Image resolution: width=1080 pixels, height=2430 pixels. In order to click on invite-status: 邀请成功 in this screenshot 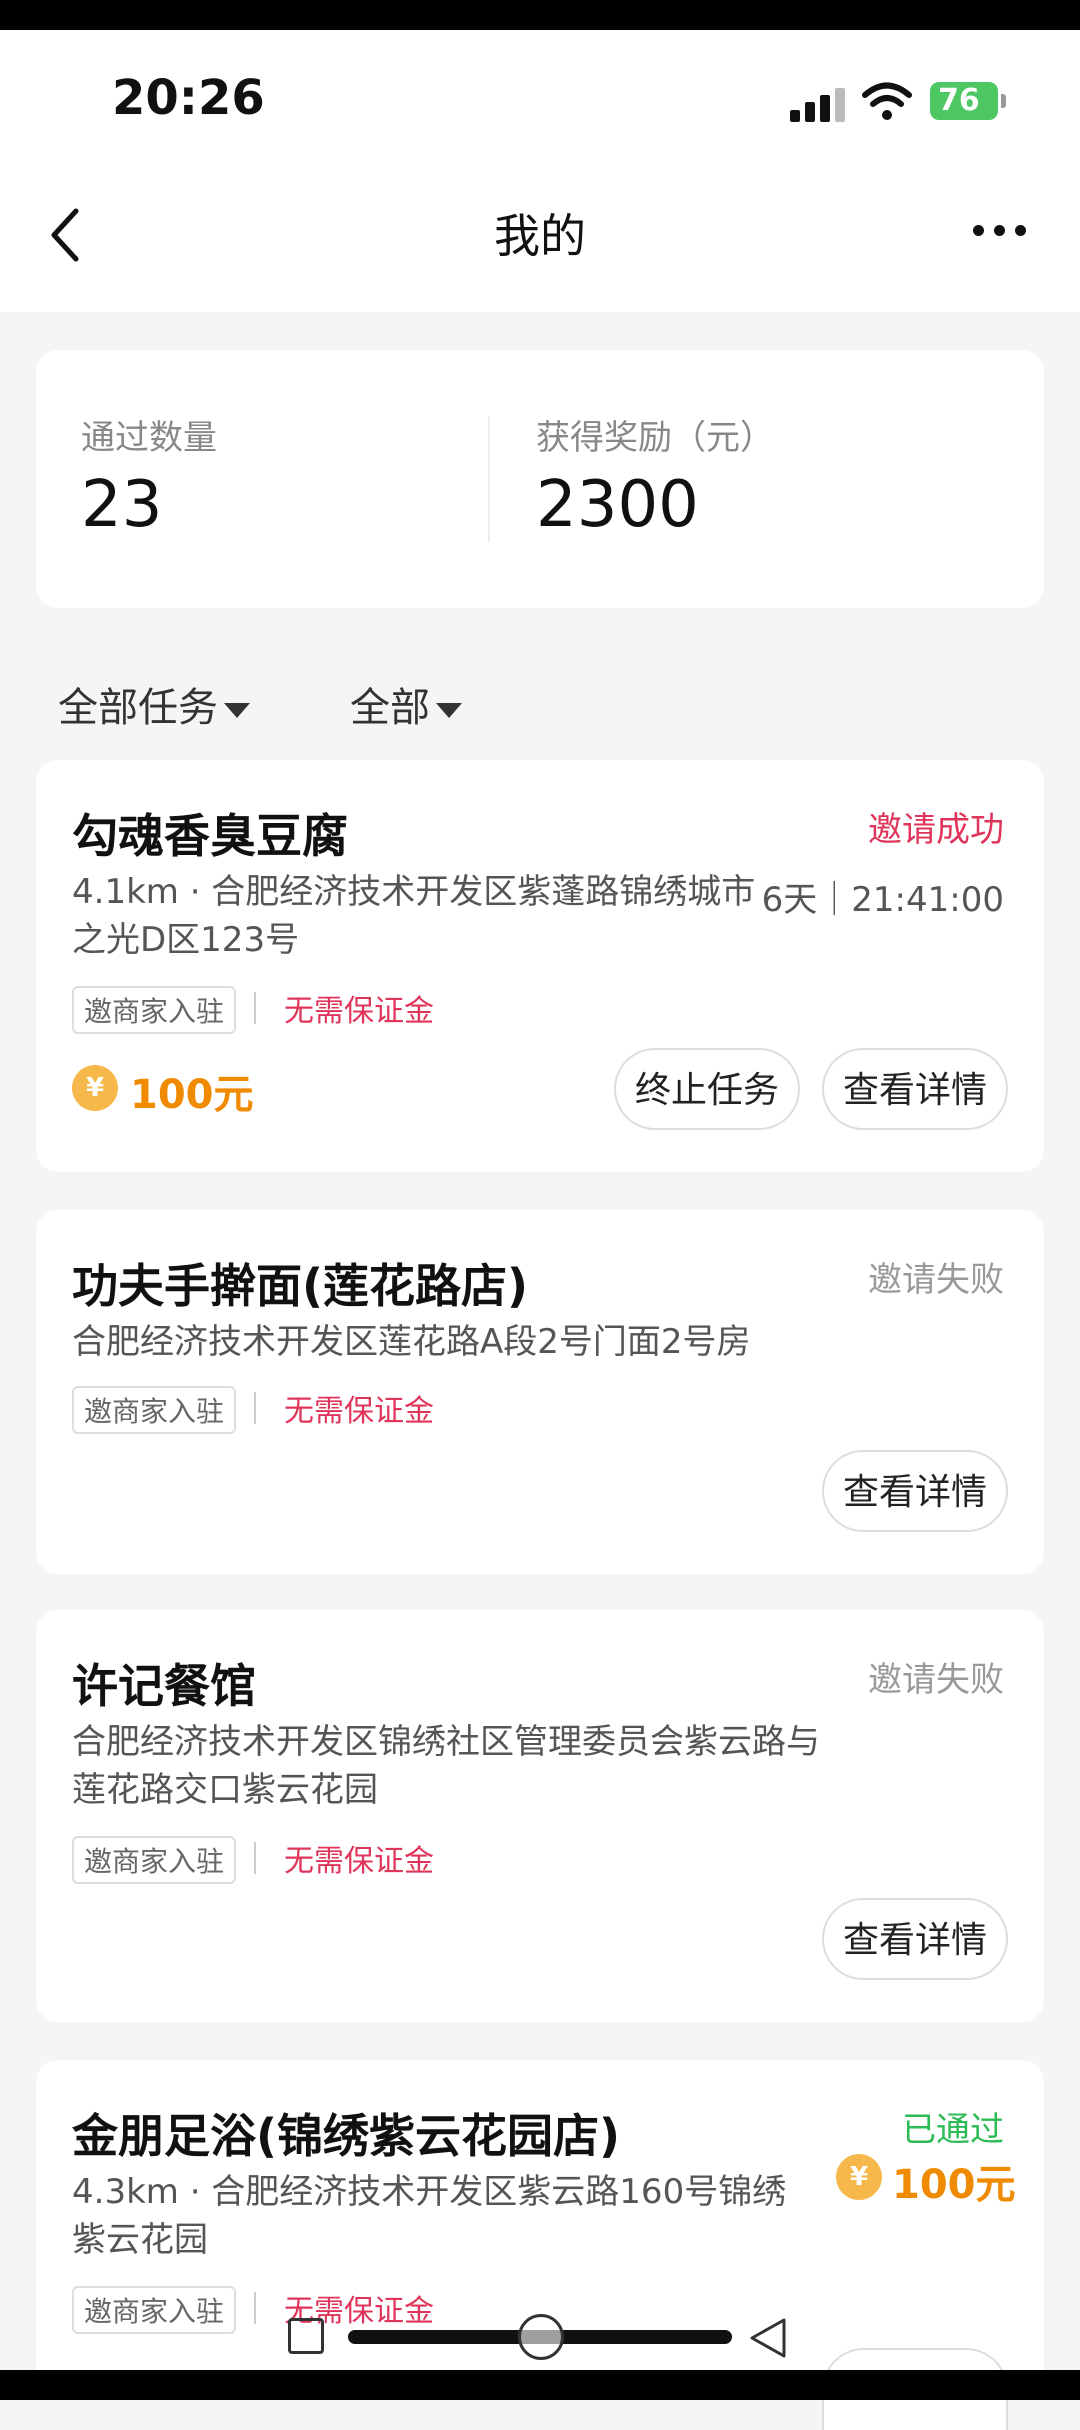, I will do `click(936, 830)`.